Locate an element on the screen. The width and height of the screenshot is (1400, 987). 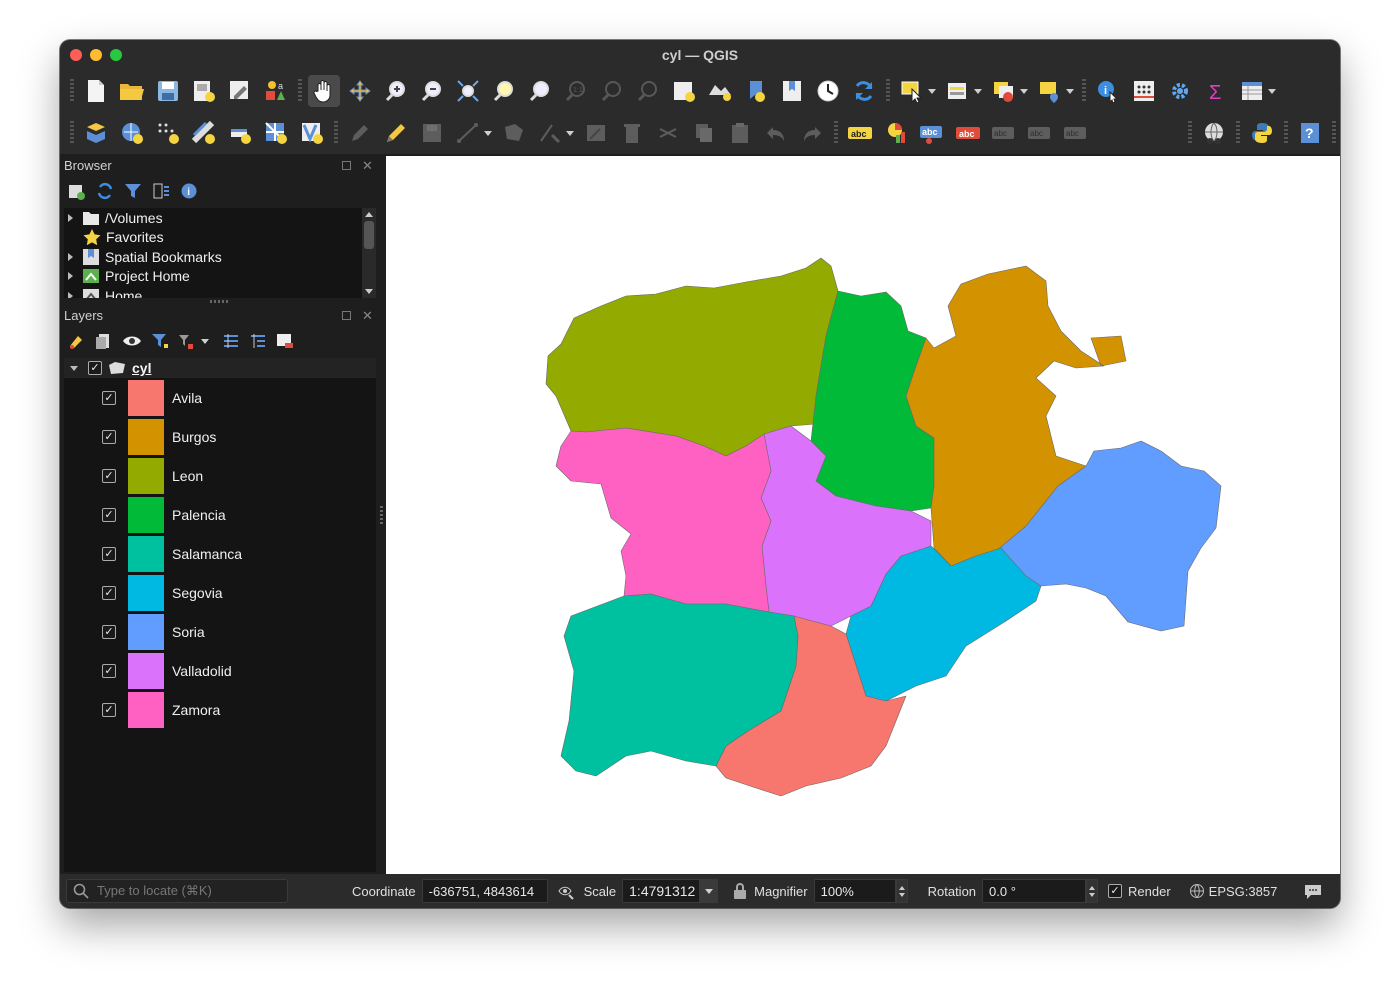
label-pin-icon: abc is located at coordinates (932, 133).